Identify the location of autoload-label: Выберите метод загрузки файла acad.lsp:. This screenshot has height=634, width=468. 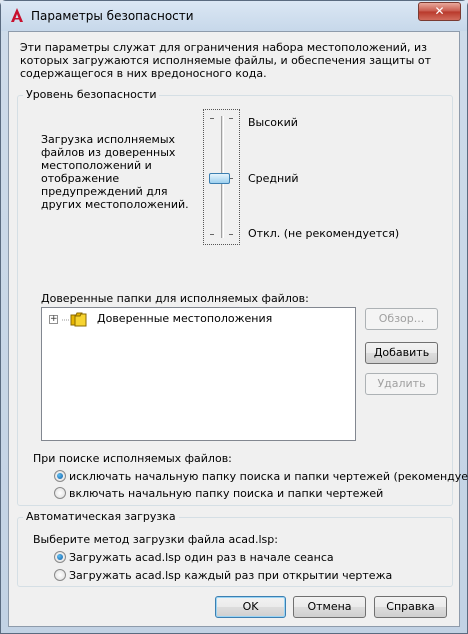
(155, 539).